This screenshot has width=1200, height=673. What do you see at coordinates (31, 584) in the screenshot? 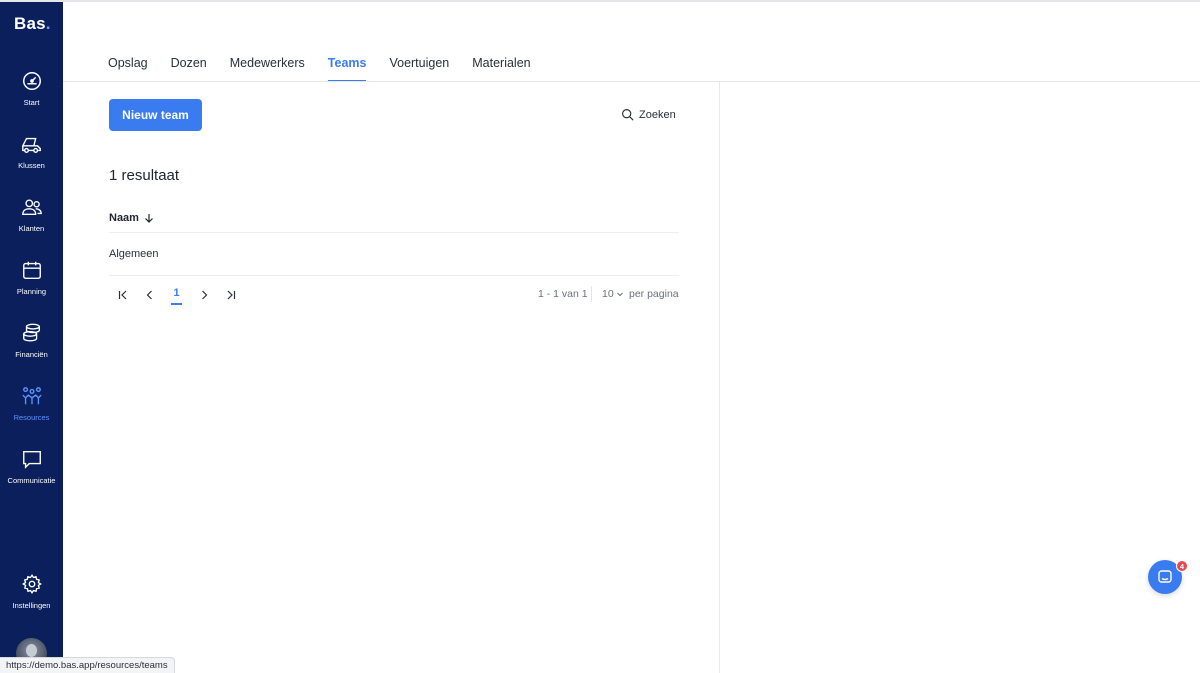
I see `gear-icon` at bounding box center [31, 584].